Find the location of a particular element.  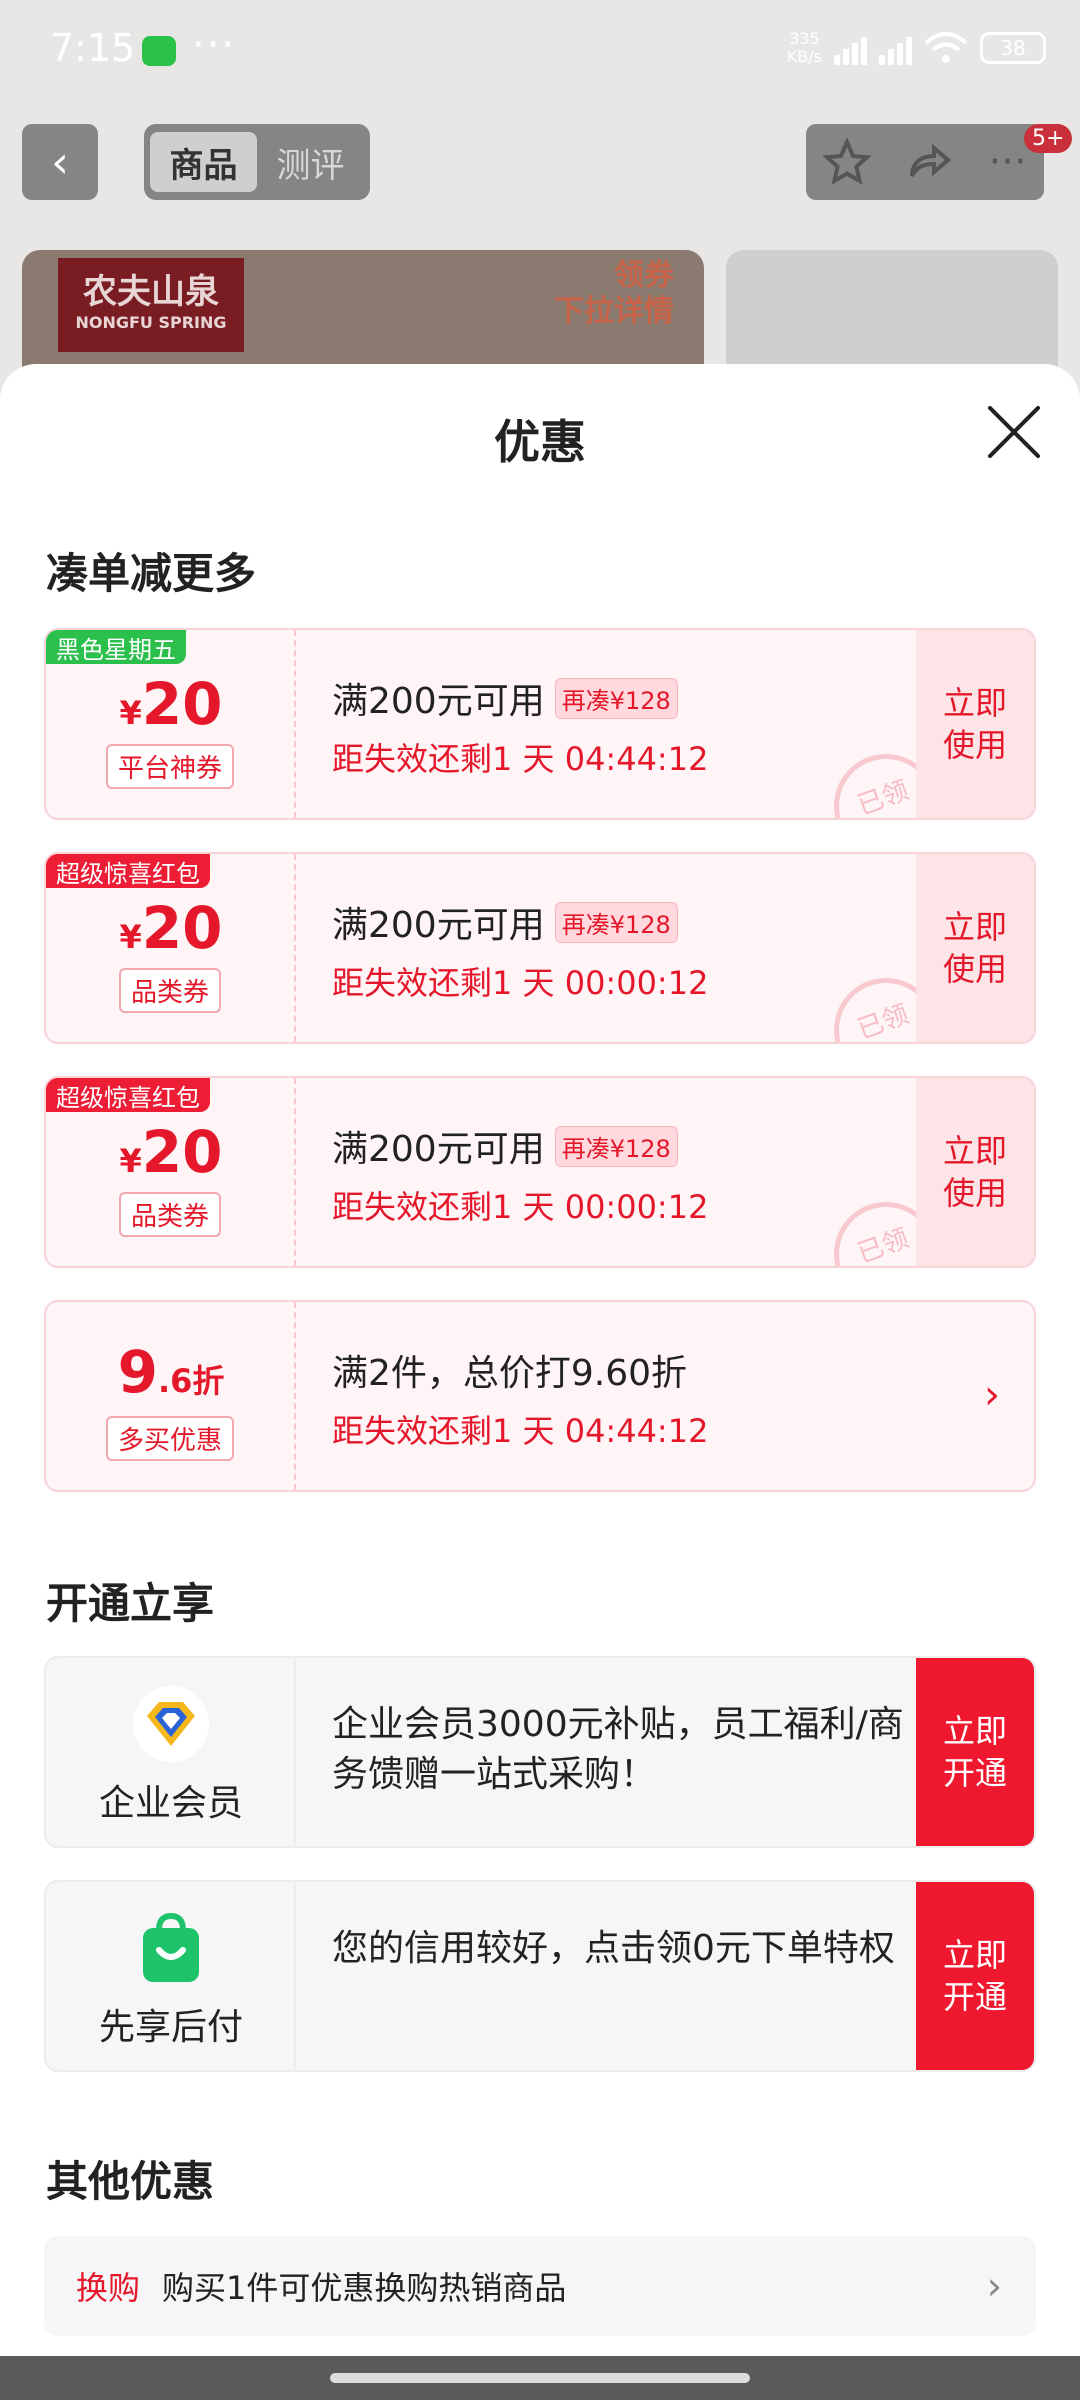

service-description: 企业会员3000元补贴，员工福利/商务馈赠一站式采购！ is located at coordinates (618, 1749).